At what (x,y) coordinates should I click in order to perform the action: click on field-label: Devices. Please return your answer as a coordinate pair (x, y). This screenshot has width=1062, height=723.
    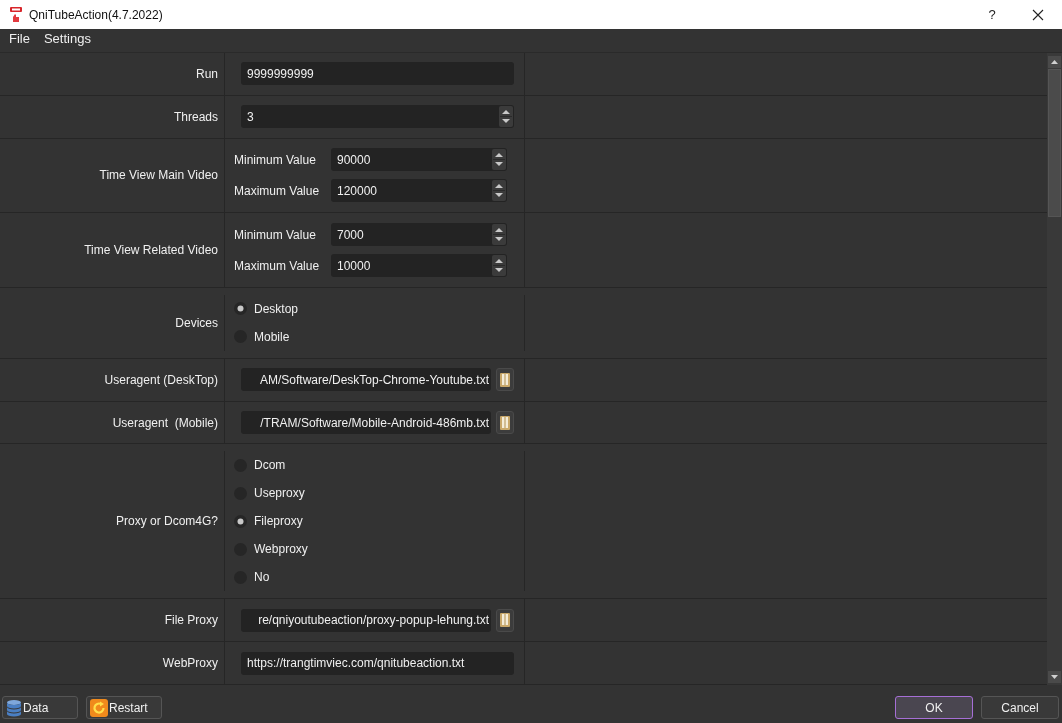
    Looking at the image, I should click on (196, 323).